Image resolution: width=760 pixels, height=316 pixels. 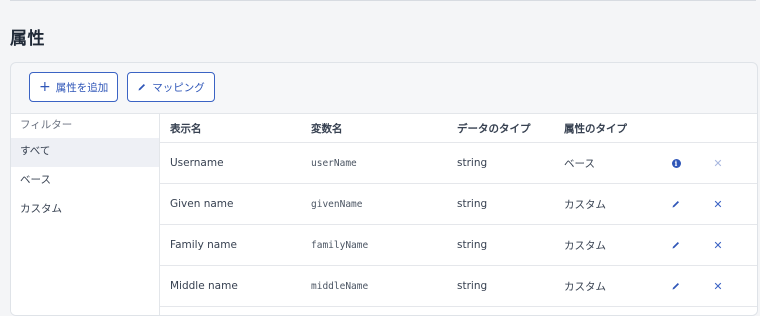 I want to click on display-name-cell: Family name, so click(x=203, y=245).